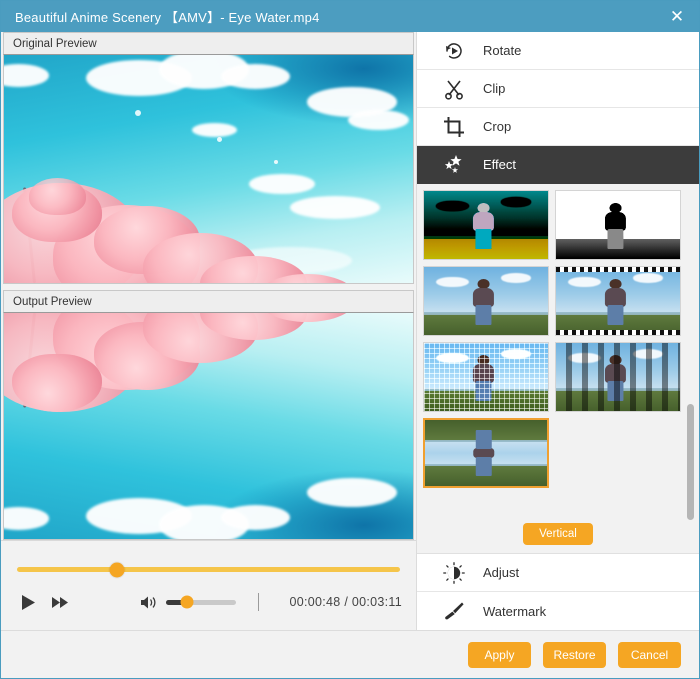 This screenshot has height=679, width=700. Describe the element at coordinates (454, 51) in the screenshot. I see `rotate-icon` at that location.